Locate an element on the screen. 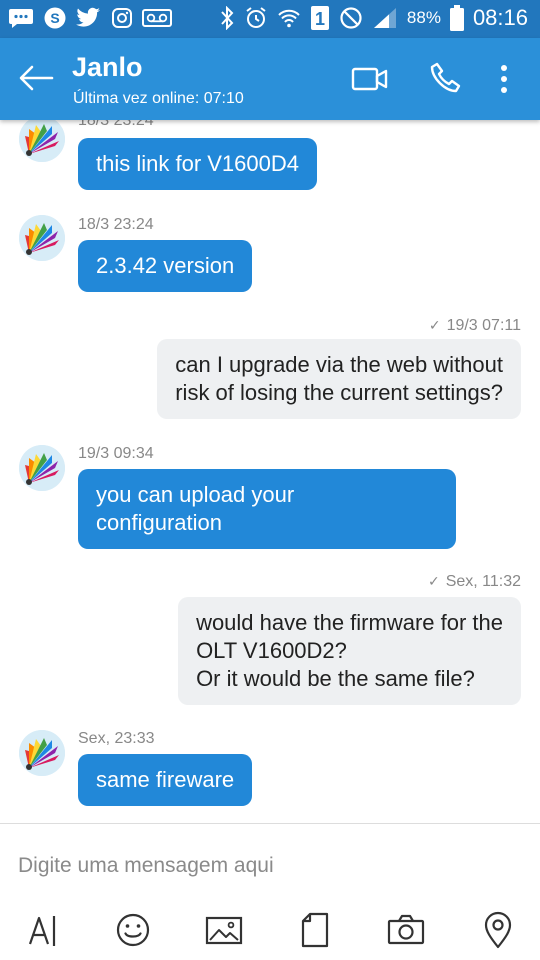 The height and width of the screenshot is (960, 540). video-camera-icon is located at coordinates (369, 79).